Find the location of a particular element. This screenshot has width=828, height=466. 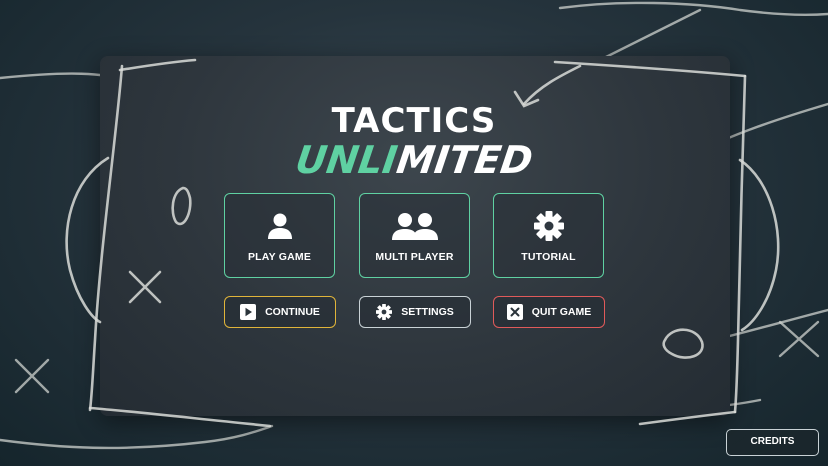

logo-title-tactics: TACTICS is located at coordinates (414, 121).